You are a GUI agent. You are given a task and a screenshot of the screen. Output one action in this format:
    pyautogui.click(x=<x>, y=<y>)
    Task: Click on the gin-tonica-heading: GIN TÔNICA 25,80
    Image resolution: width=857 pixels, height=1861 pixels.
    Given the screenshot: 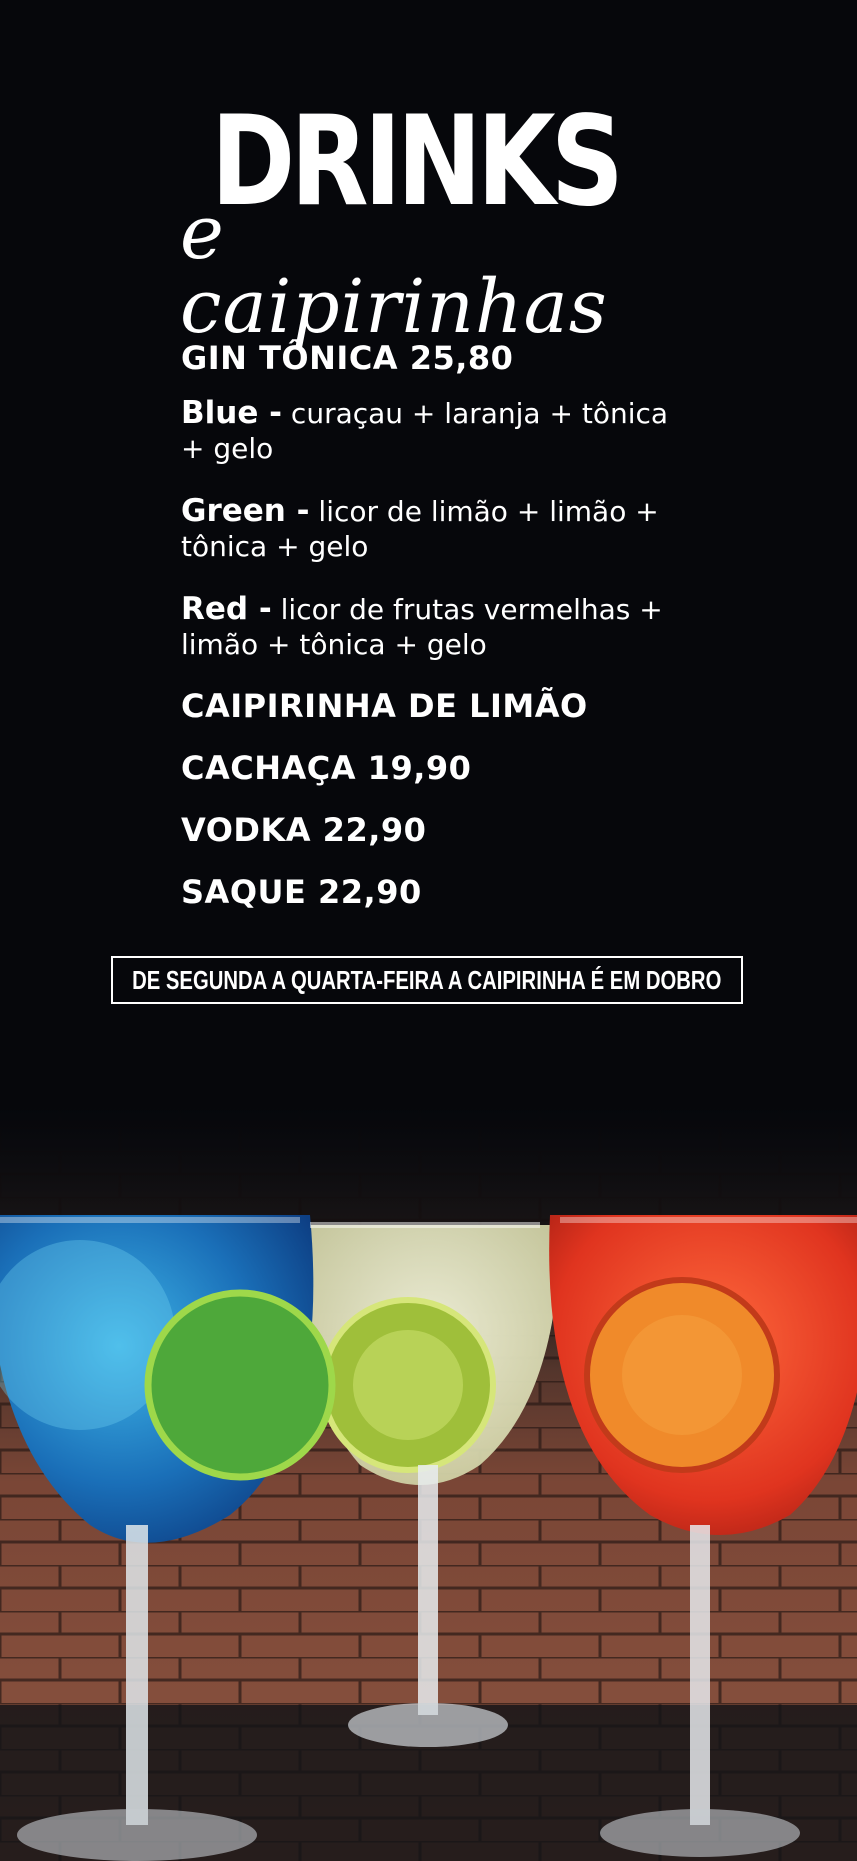 What is the action you would take?
    pyautogui.click(x=347, y=358)
    